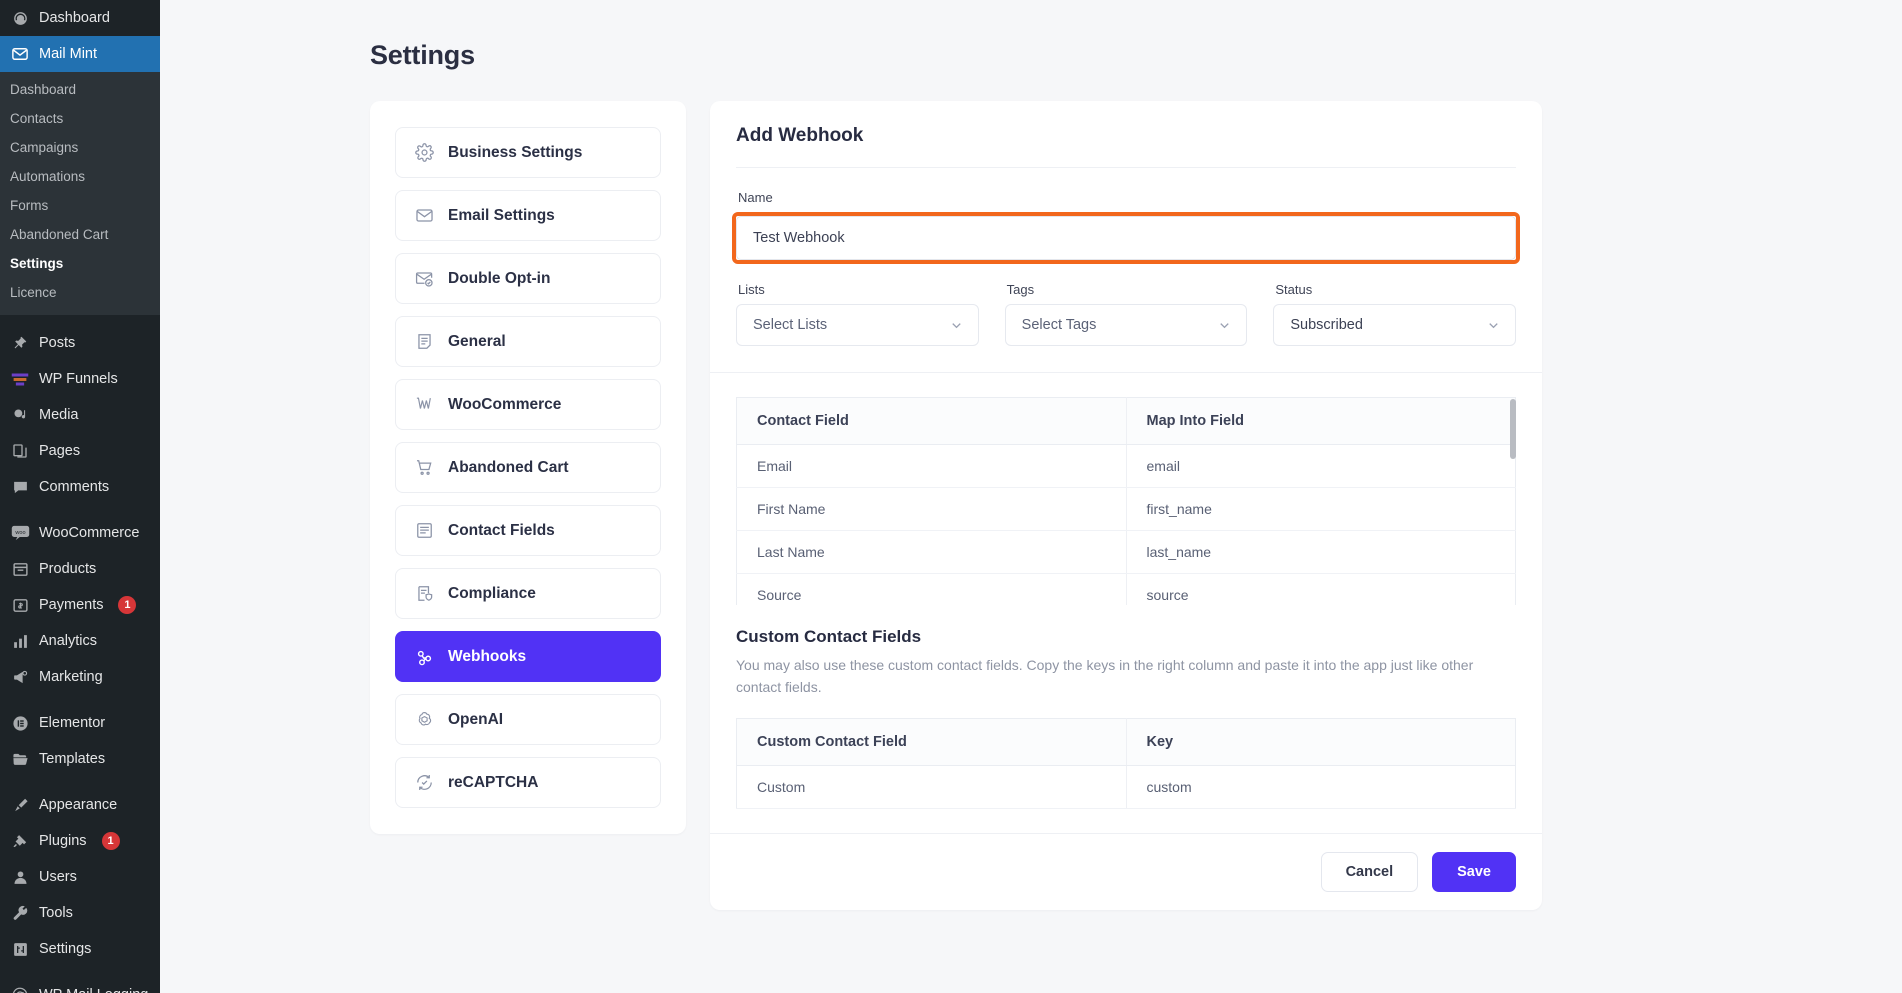 The height and width of the screenshot is (993, 1902). What do you see at coordinates (1513, 429) in the screenshot?
I see `table-scrollbar-thumb` at bounding box center [1513, 429].